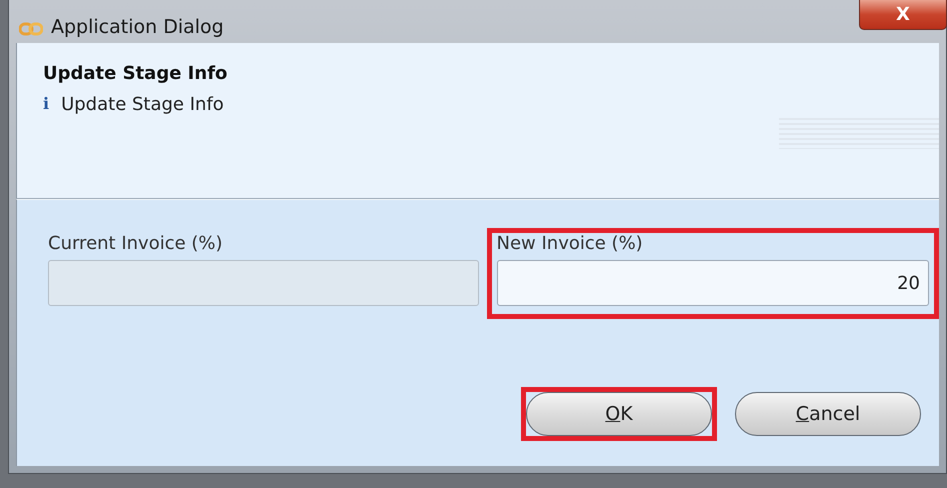  I want to click on field-label: New Invoice (%), so click(570, 243).